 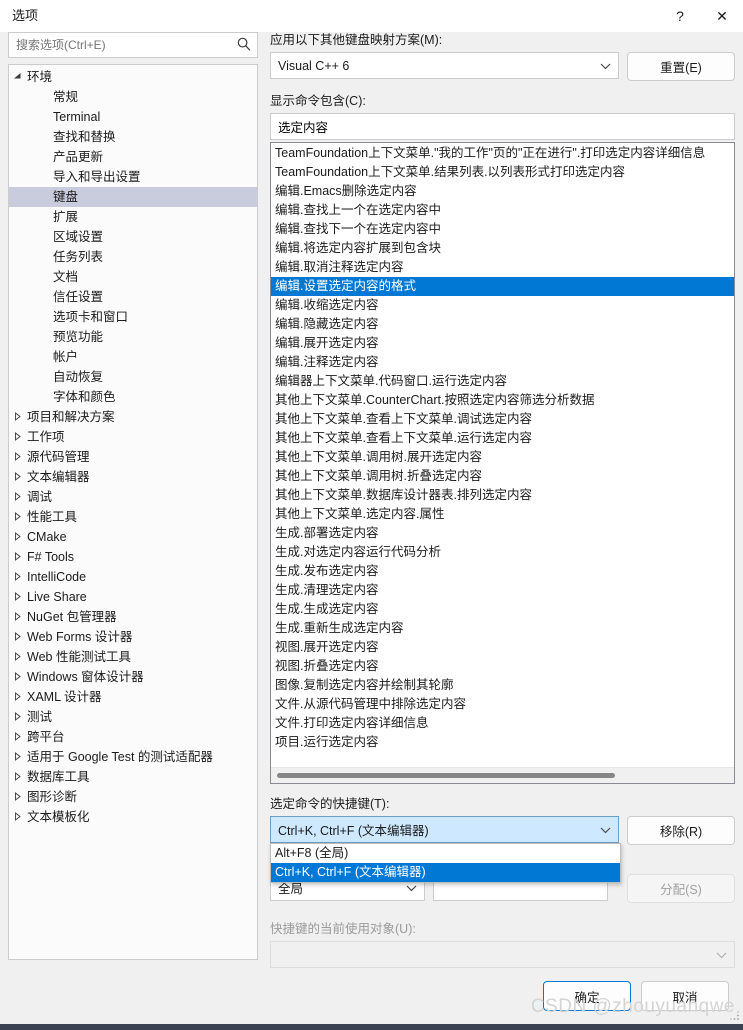 What do you see at coordinates (445, 853) in the screenshot?
I see `shortcut-dropdown-option: Alt+F8 (全局)` at bounding box center [445, 853].